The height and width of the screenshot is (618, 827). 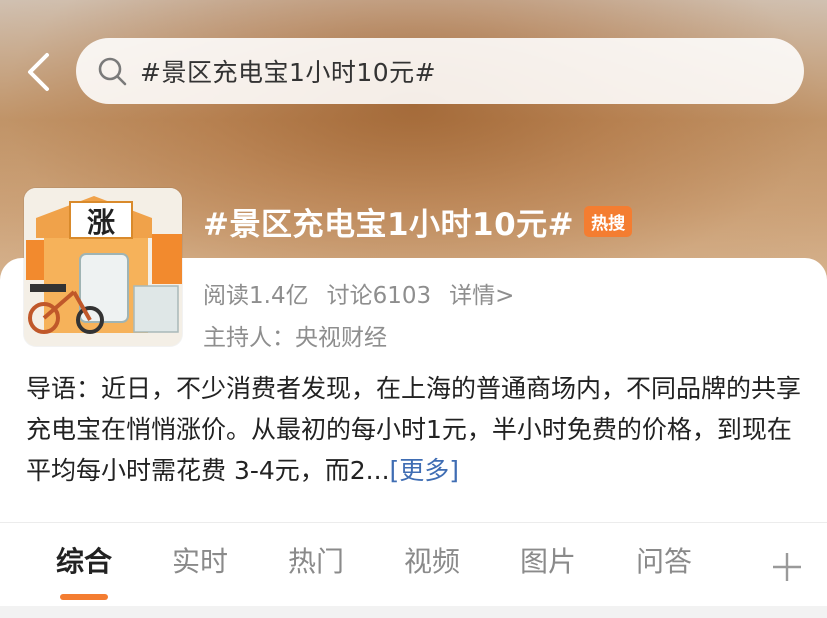 What do you see at coordinates (200, 560) in the screenshot?
I see `tab-realtime: 实时` at bounding box center [200, 560].